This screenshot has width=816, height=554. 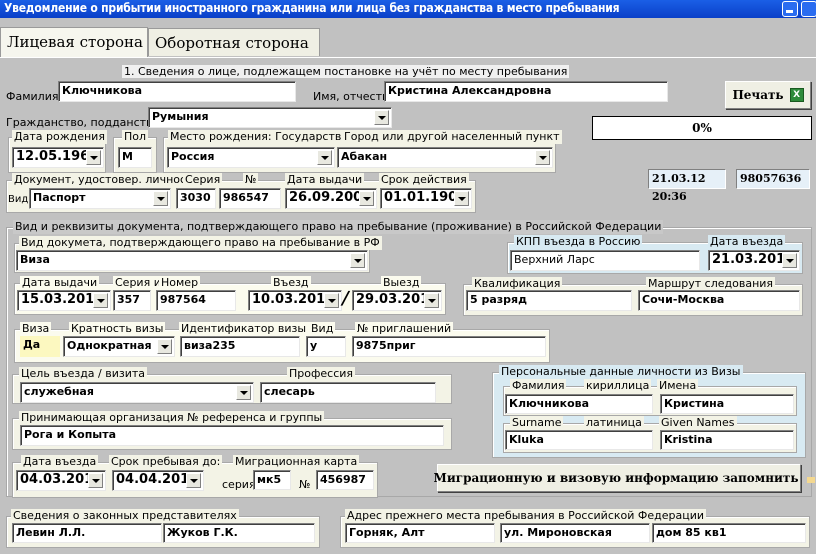 What do you see at coordinates (549, 300) in the screenshot?
I see `qualification-input: 5 разряд` at bounding box center [549, 300].